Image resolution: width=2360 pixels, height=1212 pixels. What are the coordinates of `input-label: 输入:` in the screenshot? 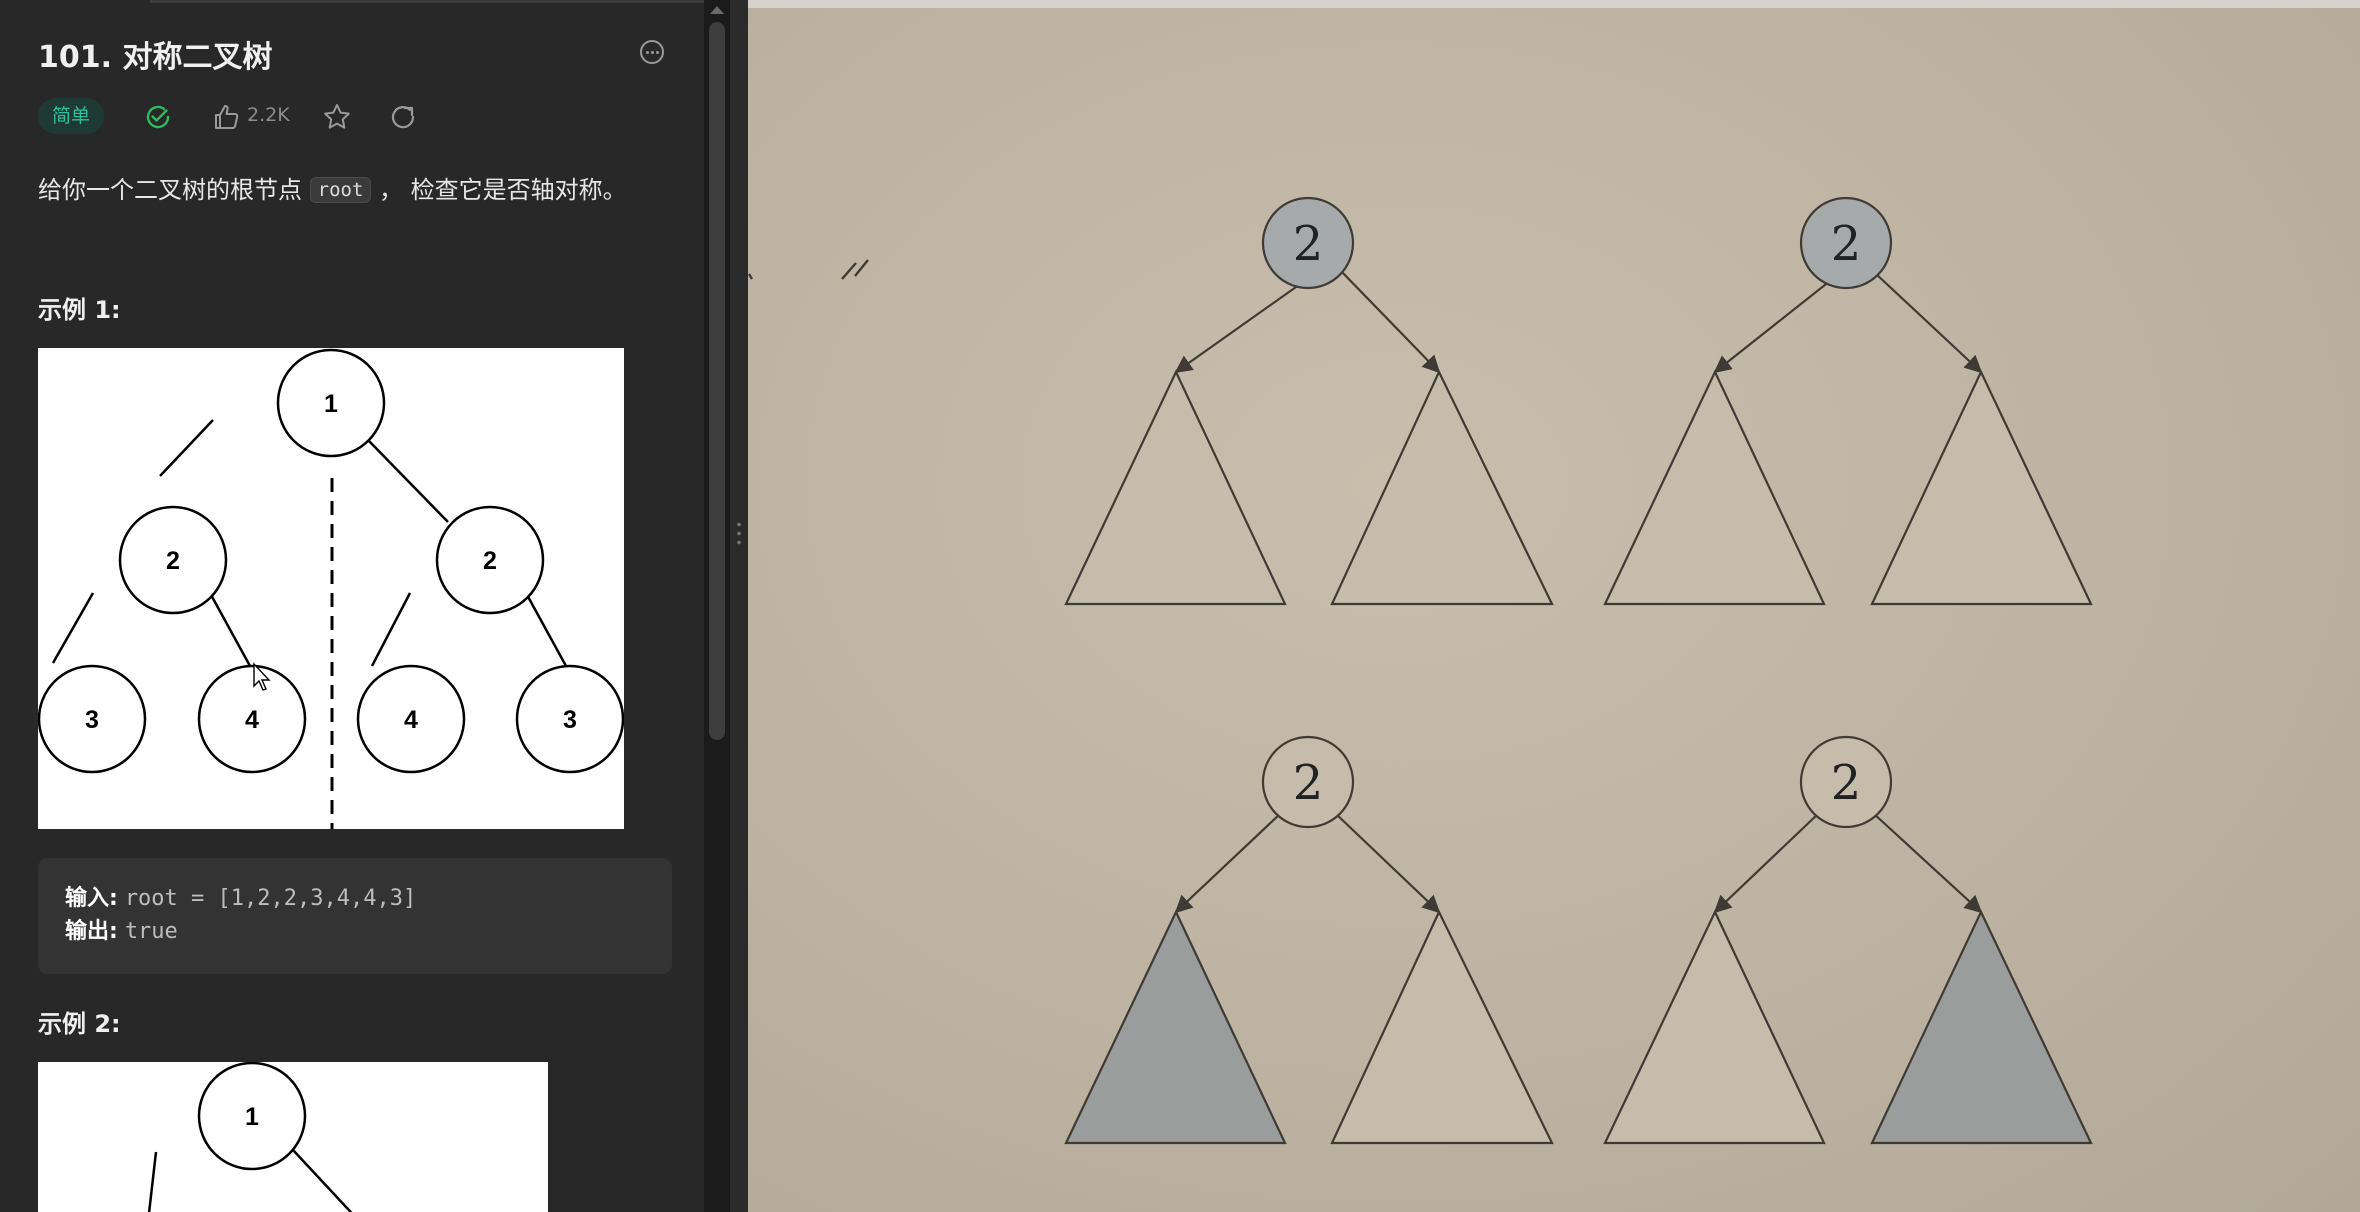 It's located at (91, 898).